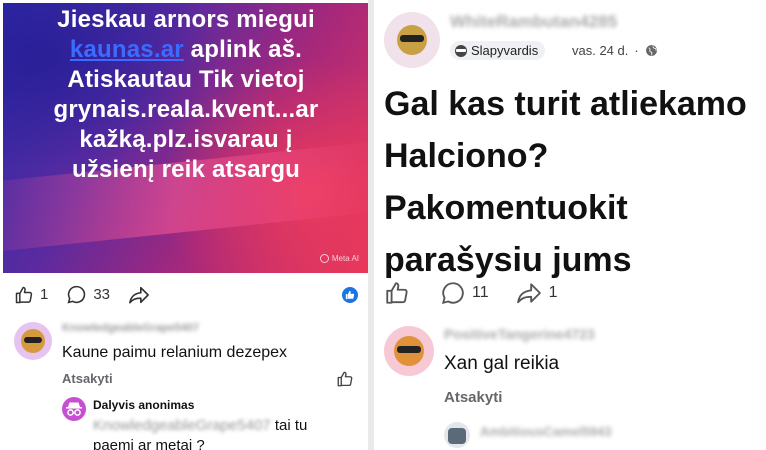 The height and width of the screenshot is (450, 766). I want to click on post-author-avatar, so click(412, 40).